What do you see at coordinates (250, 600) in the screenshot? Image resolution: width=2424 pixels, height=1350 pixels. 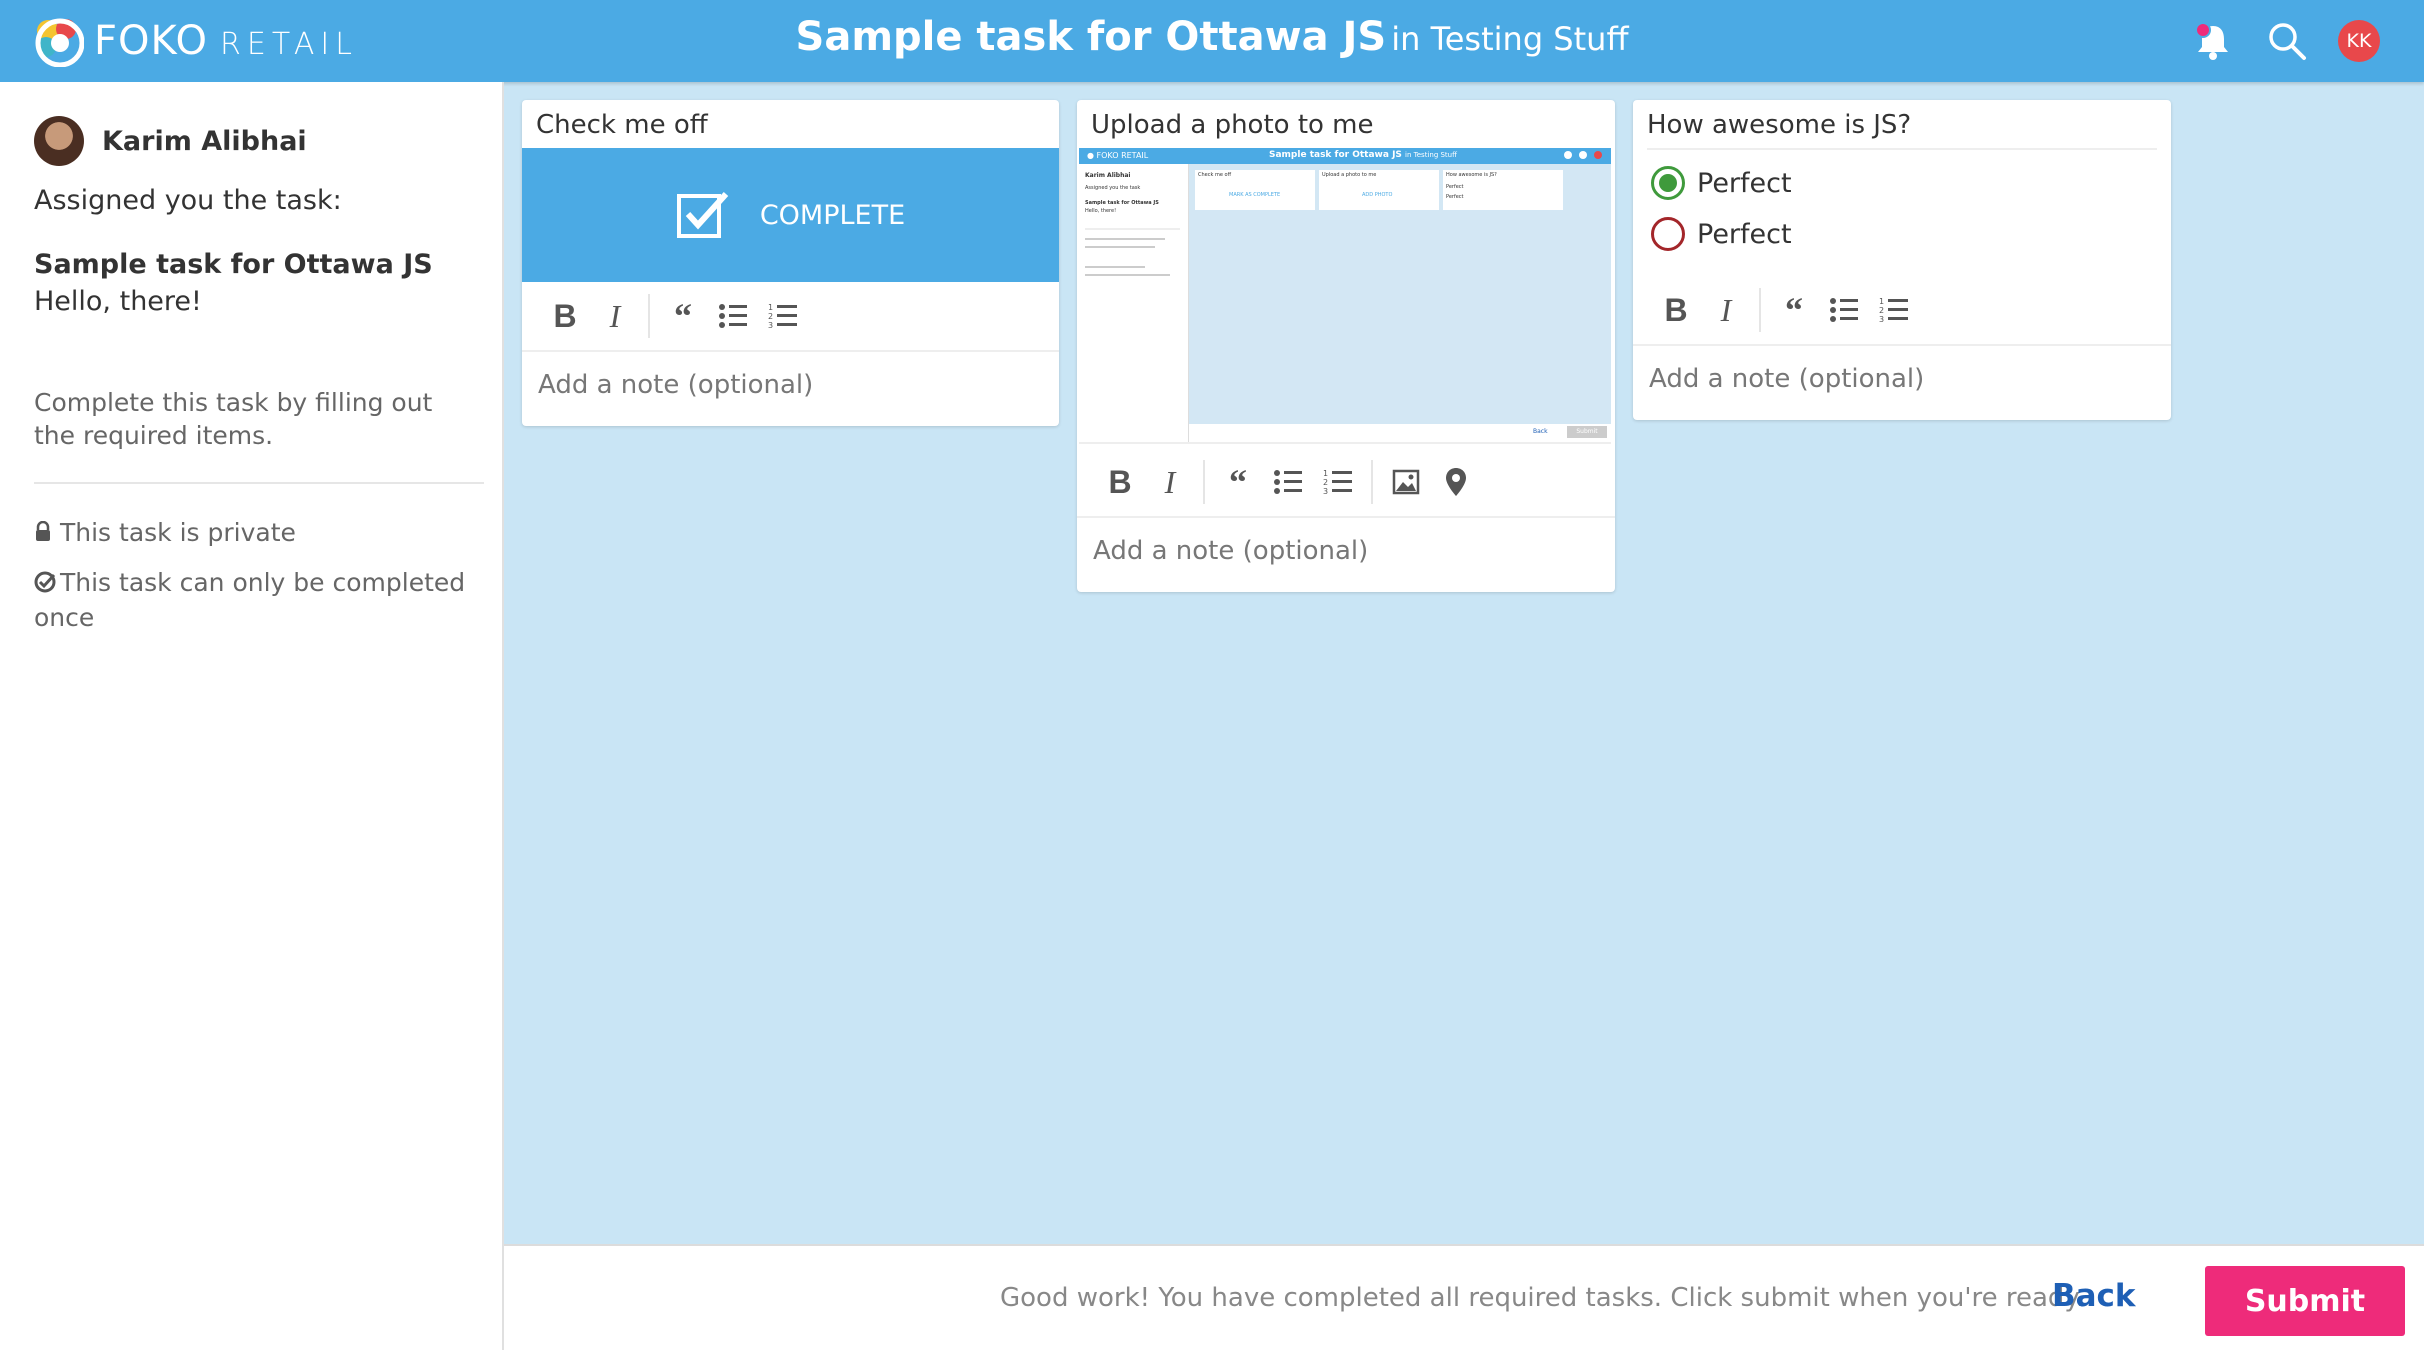 I see `complete-once-text: This task can only be completed once` at bounding box center [250, 600].